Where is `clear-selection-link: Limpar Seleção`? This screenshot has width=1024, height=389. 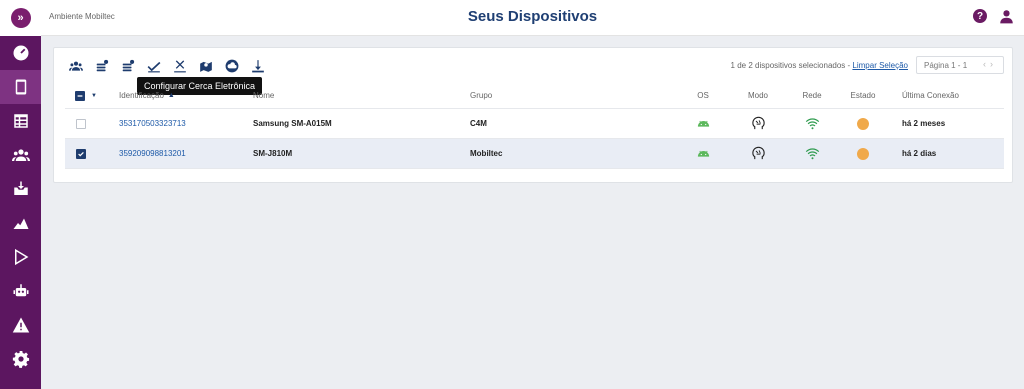 clear-selection-link: Limpar Seleção is located at coordinates (880, 65).